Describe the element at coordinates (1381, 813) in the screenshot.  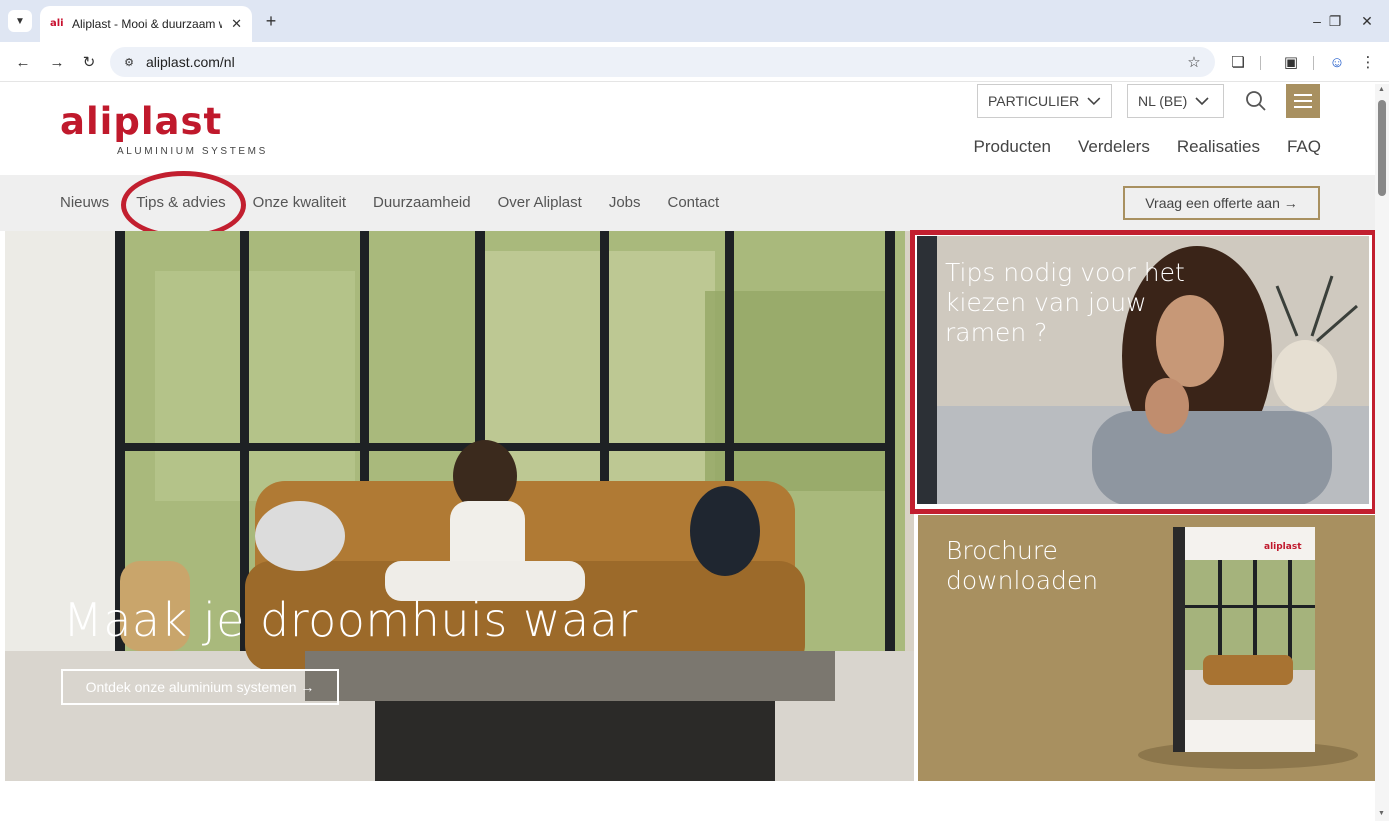
I see `scroll-down-icon: ▼` at that location.